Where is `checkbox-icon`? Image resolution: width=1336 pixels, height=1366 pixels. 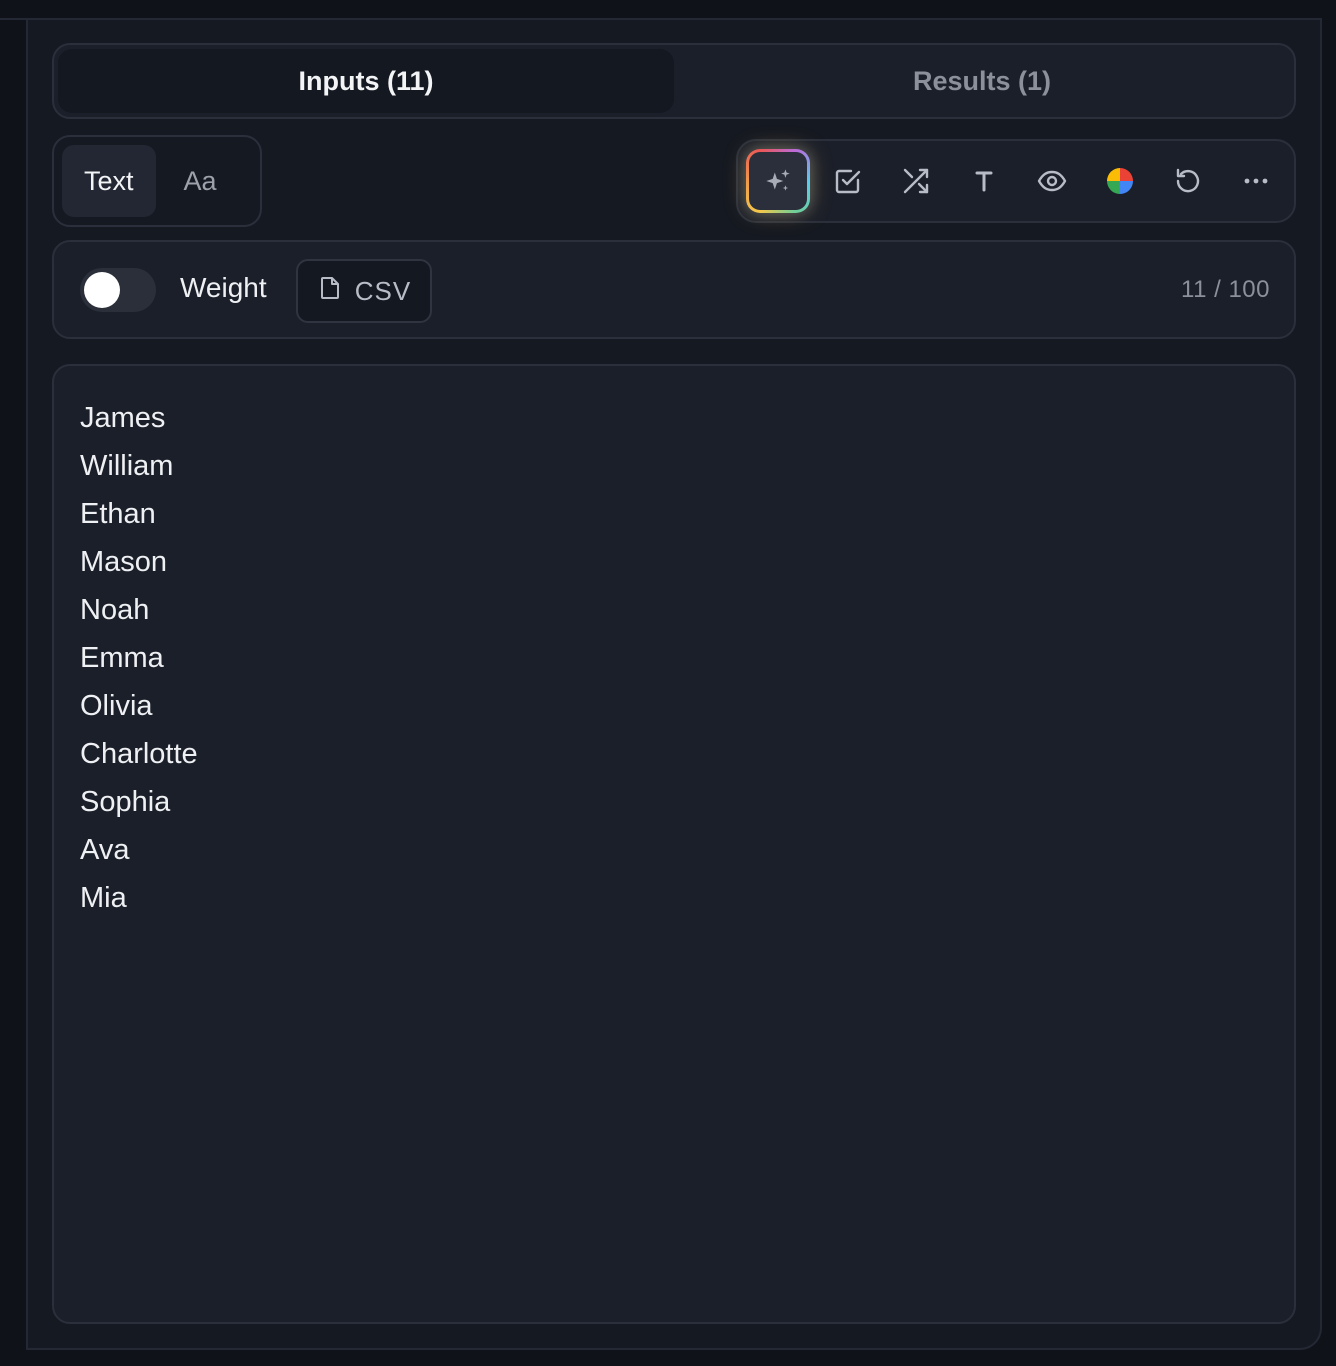
checkbox-icon is located at coordinates (848, 181).